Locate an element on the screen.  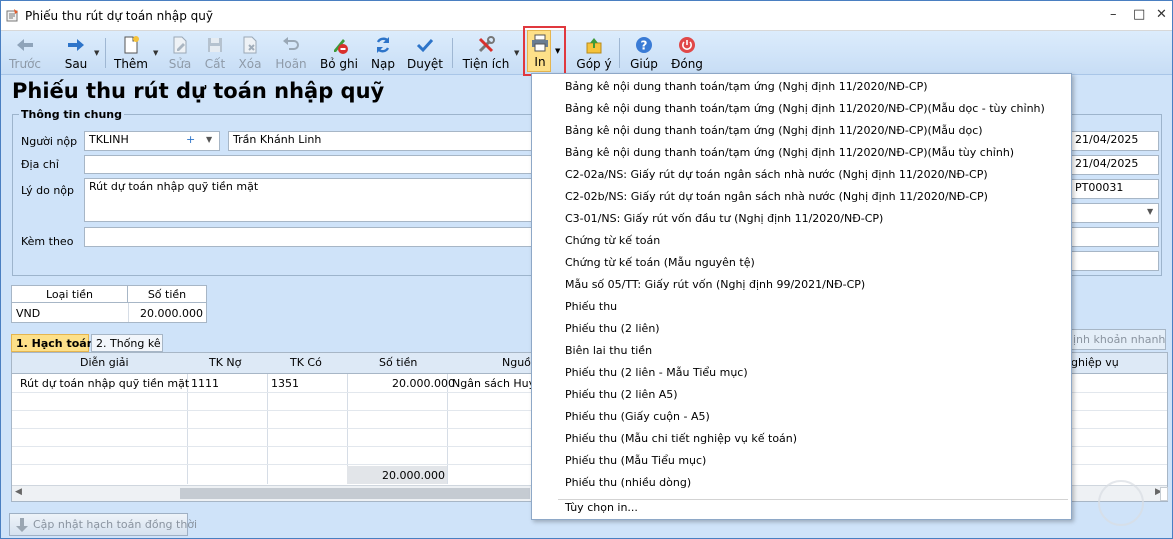
help-button: ? Giúp is located at coordinates (644, 53).